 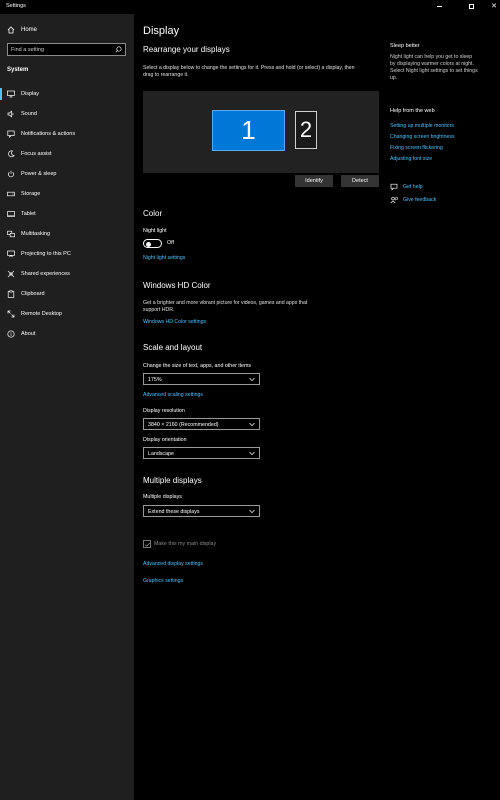 What do you see at coordinates (413, 187) in the screenshot?
I see `get-help-label: Get help` at bounding box center [413, 187].